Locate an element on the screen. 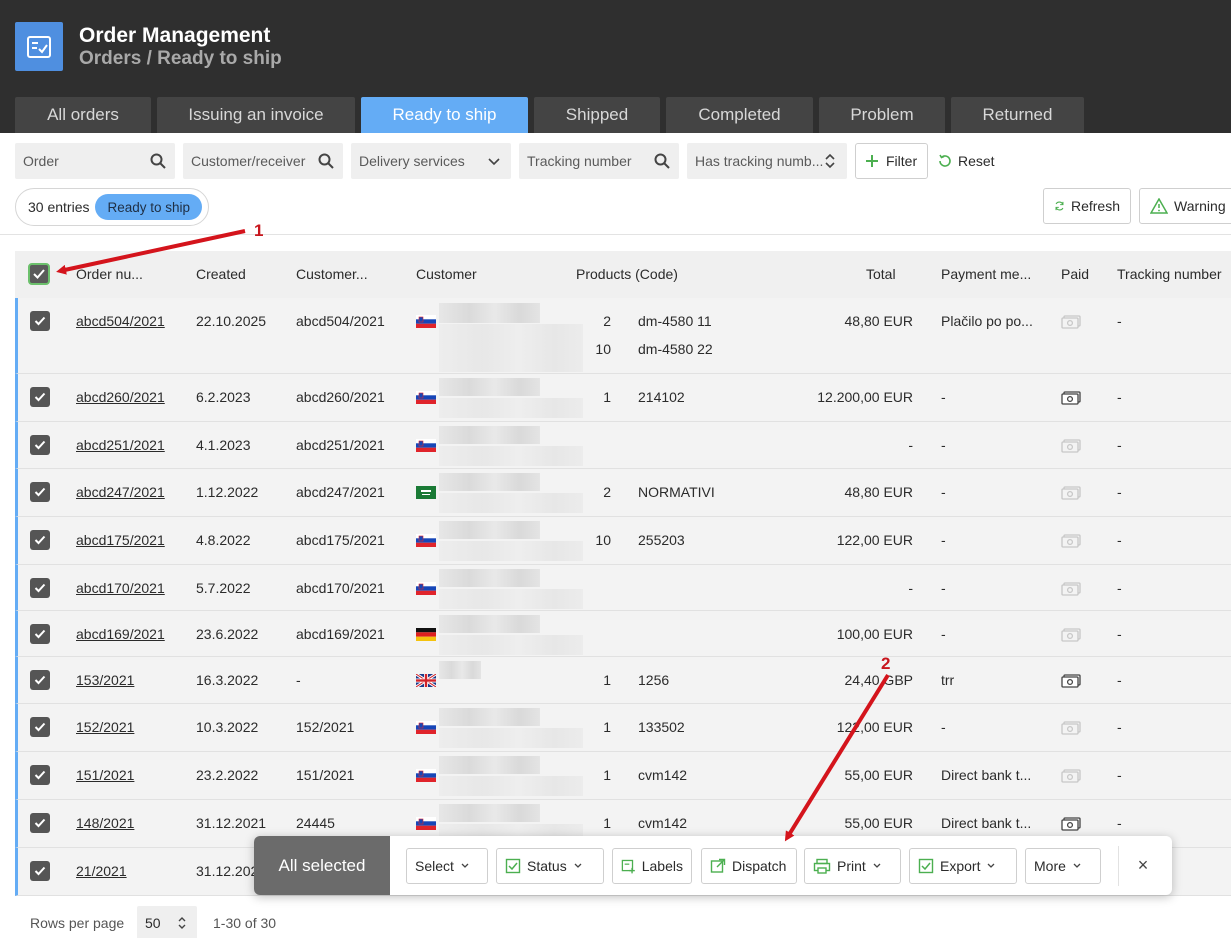 The image size is (1231, 938). tab-shipped: Shipped is located at coordinates (597, 115).